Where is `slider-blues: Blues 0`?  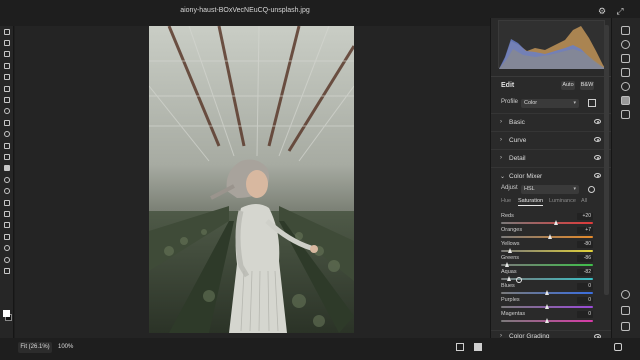
slider-blues: Blues 0 is located at coordinates (551, 290).